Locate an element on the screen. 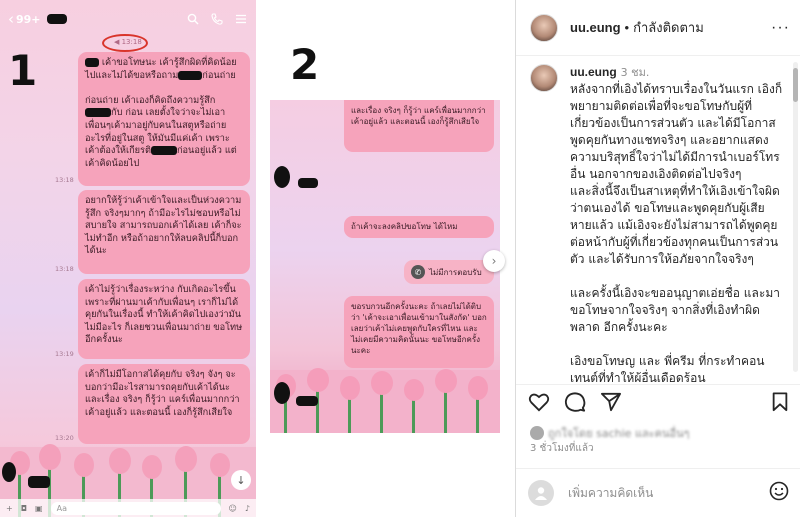  comment-bar: เพิ่มความคิดเห็น is located at coordinates (658, 492).